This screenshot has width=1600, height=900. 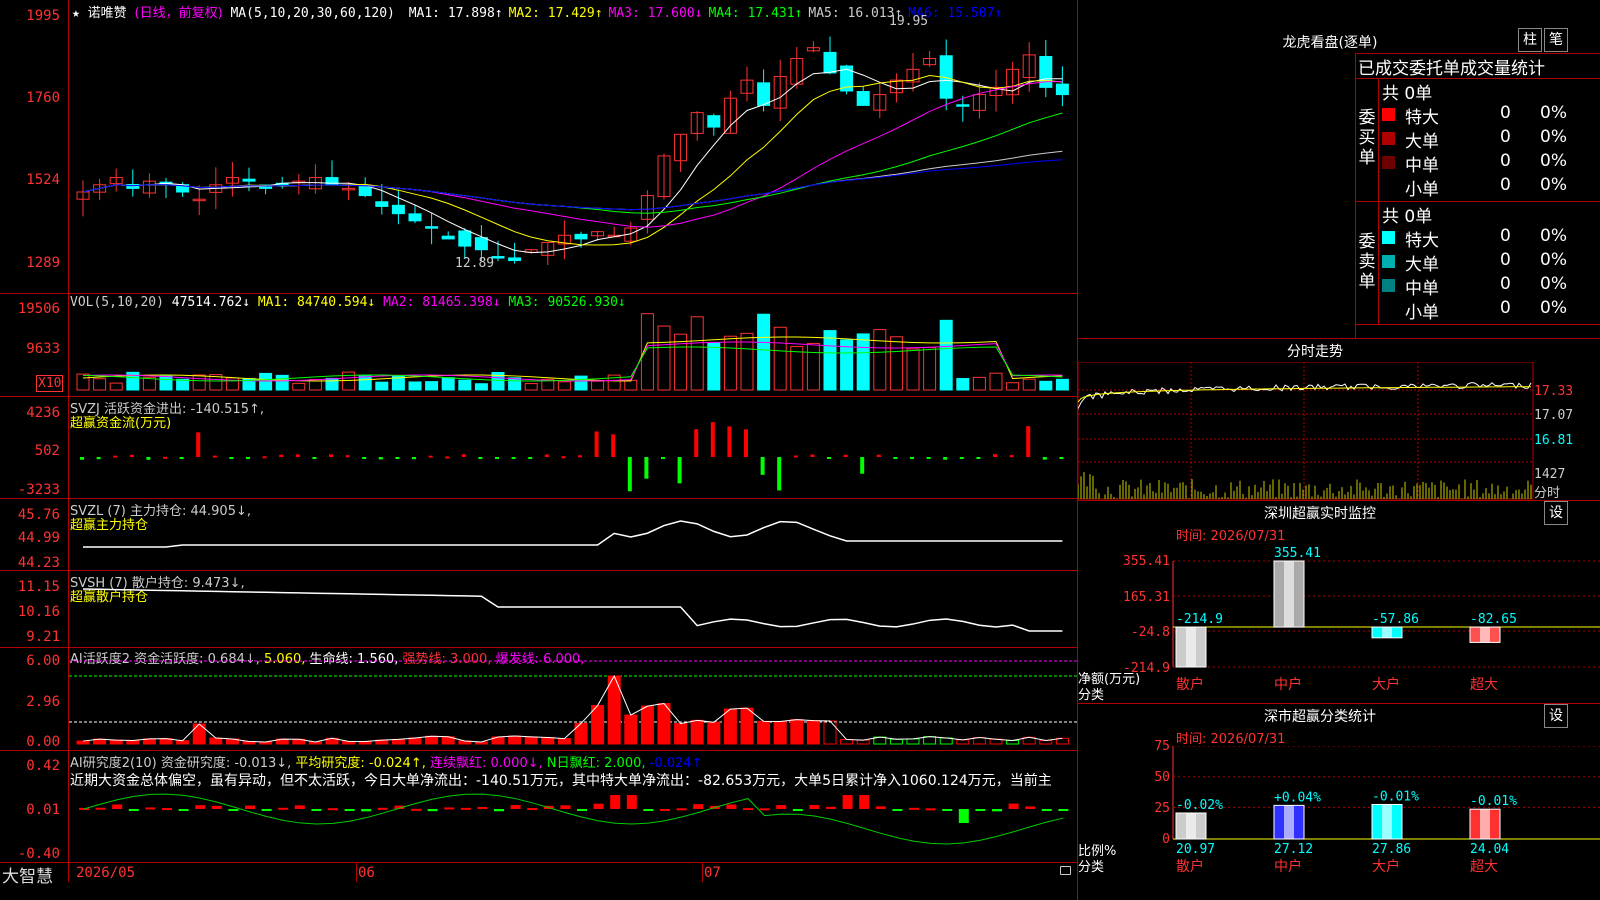 What do you see at coordinates (1166, 839) in the screenshot?
I see `szcls-ytick: 0` at bounding box center [1166, 839].